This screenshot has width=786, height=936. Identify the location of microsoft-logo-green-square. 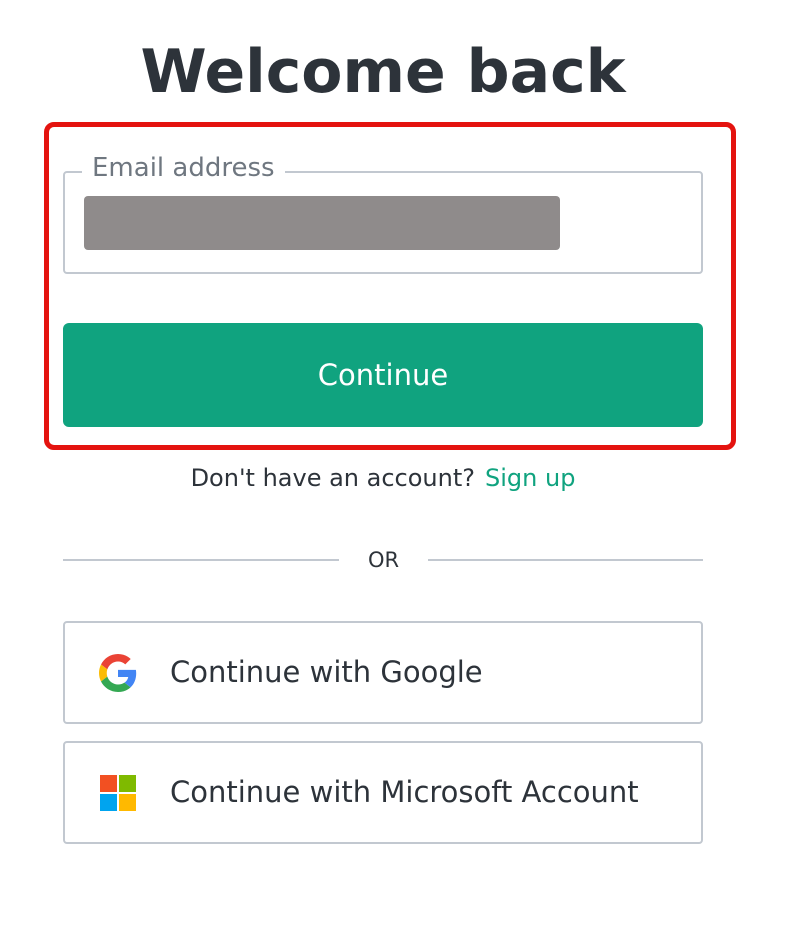
(127, 783).